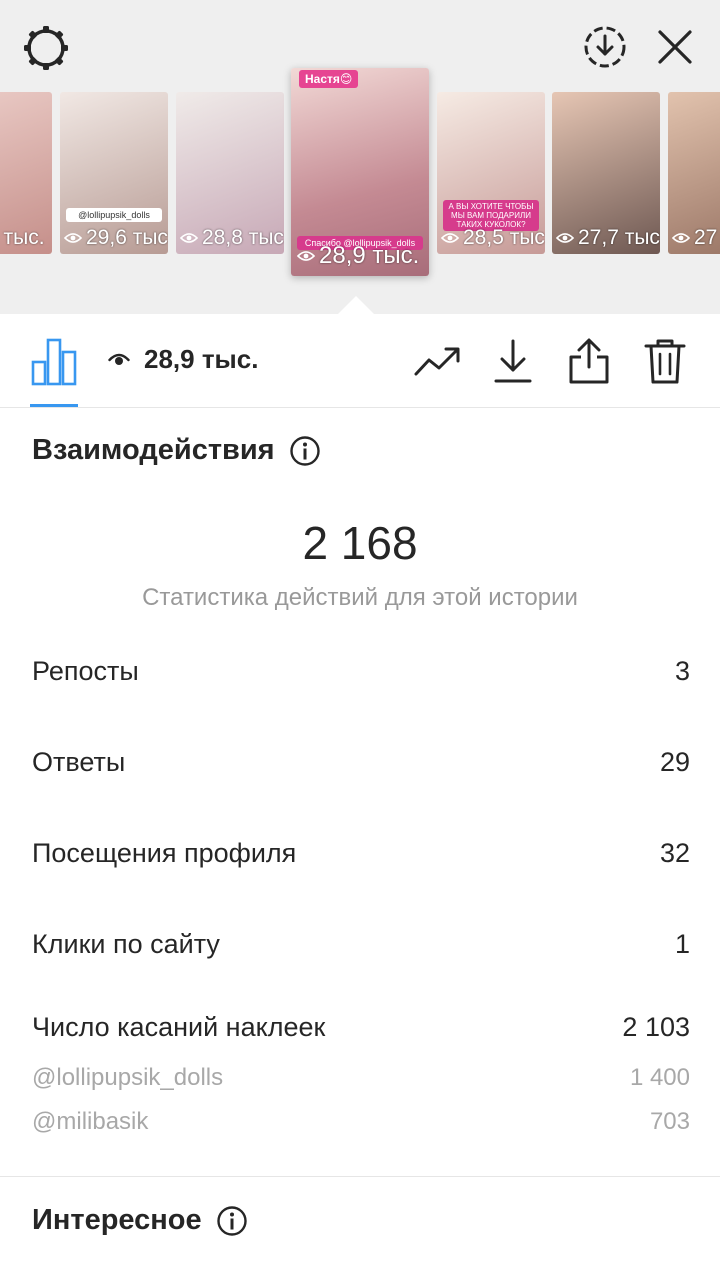 The image size is (720, 1280). I want to click on interactions-section-title: Взаимодействия, so click(176, 450).